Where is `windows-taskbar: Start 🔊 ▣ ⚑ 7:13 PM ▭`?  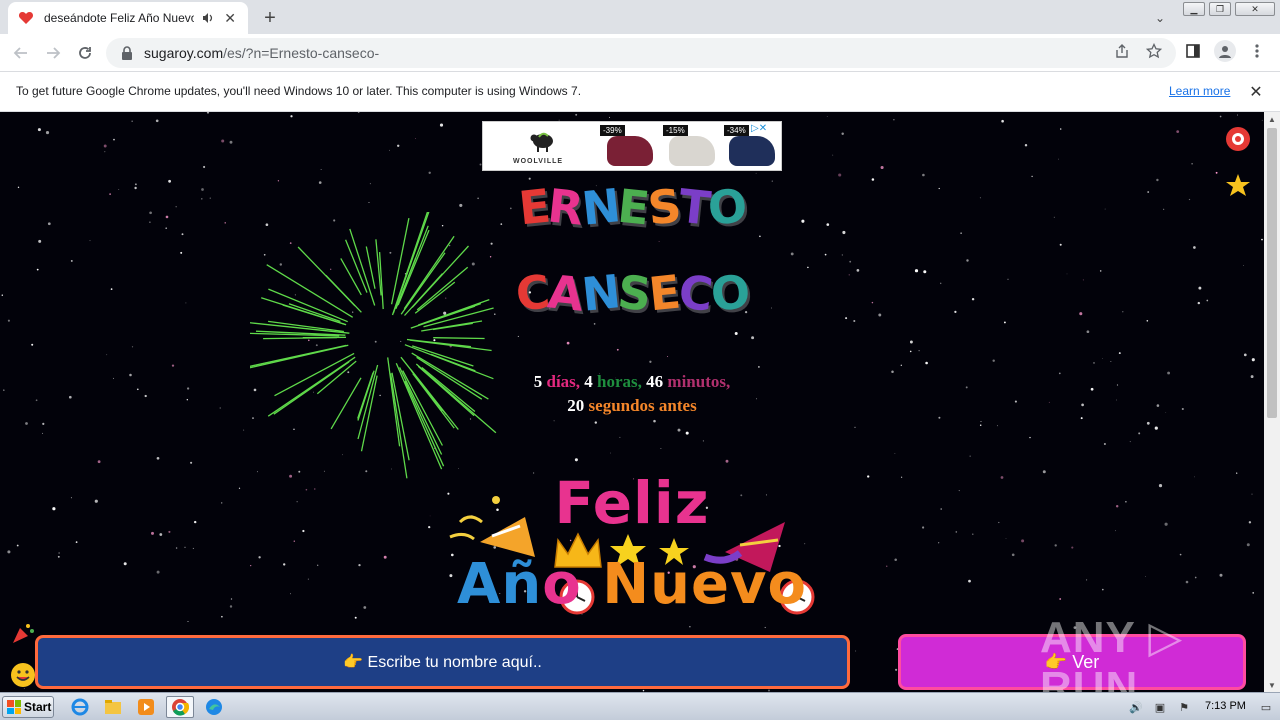 windows-taskbar: Start 🔊 ▣ ⚑ 7:13 PM ▭ is located at coordinates (640, 706).